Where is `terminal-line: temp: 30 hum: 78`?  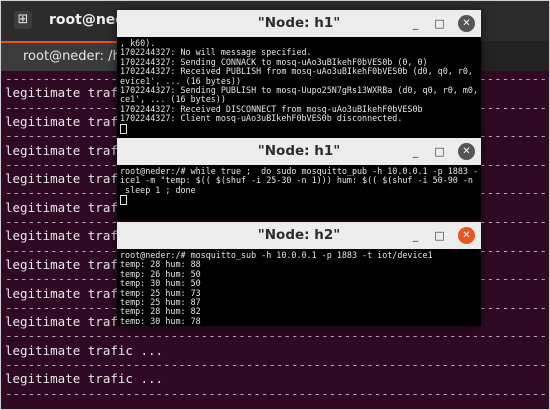
terminal-line: temp: 30 hum: 78 is located at coordinates (160, 319).